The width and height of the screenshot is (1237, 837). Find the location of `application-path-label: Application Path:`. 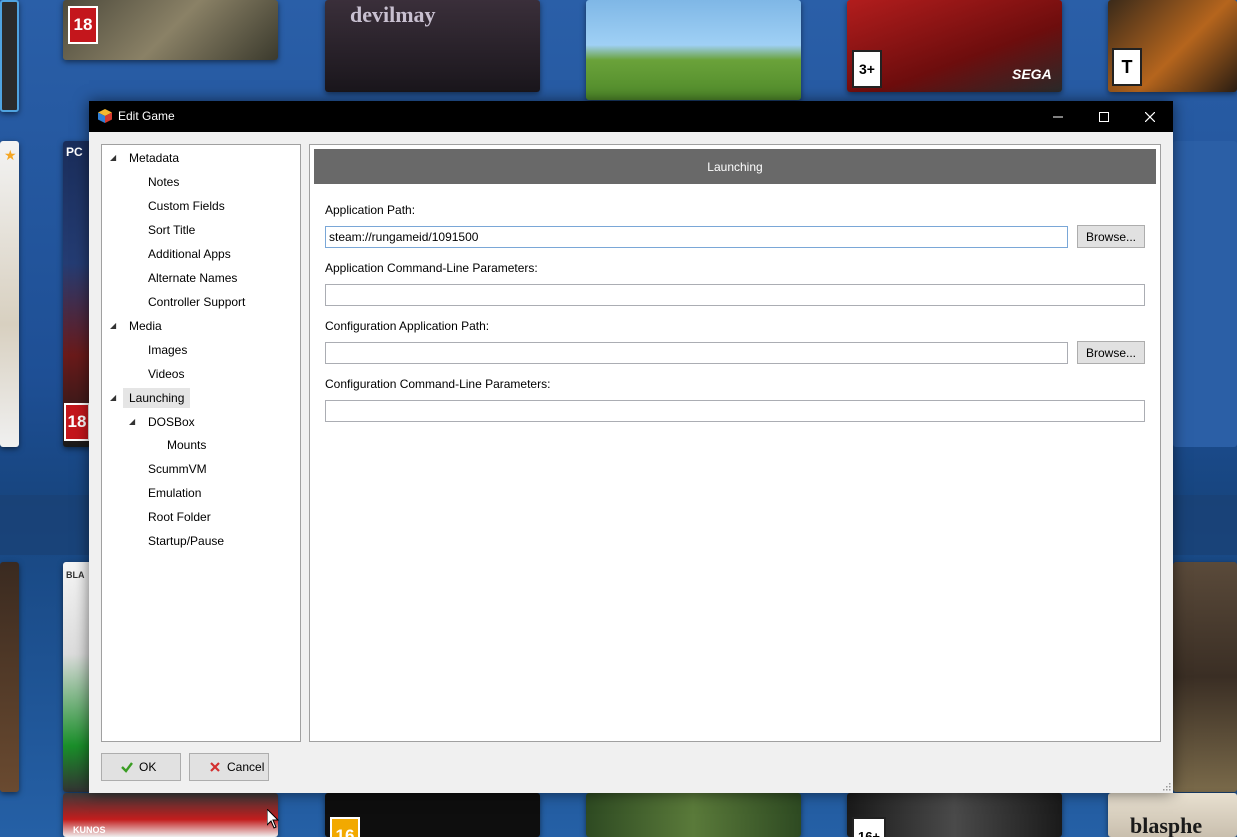

application-path-label: Application Path: is located at coordinates (370, 210).